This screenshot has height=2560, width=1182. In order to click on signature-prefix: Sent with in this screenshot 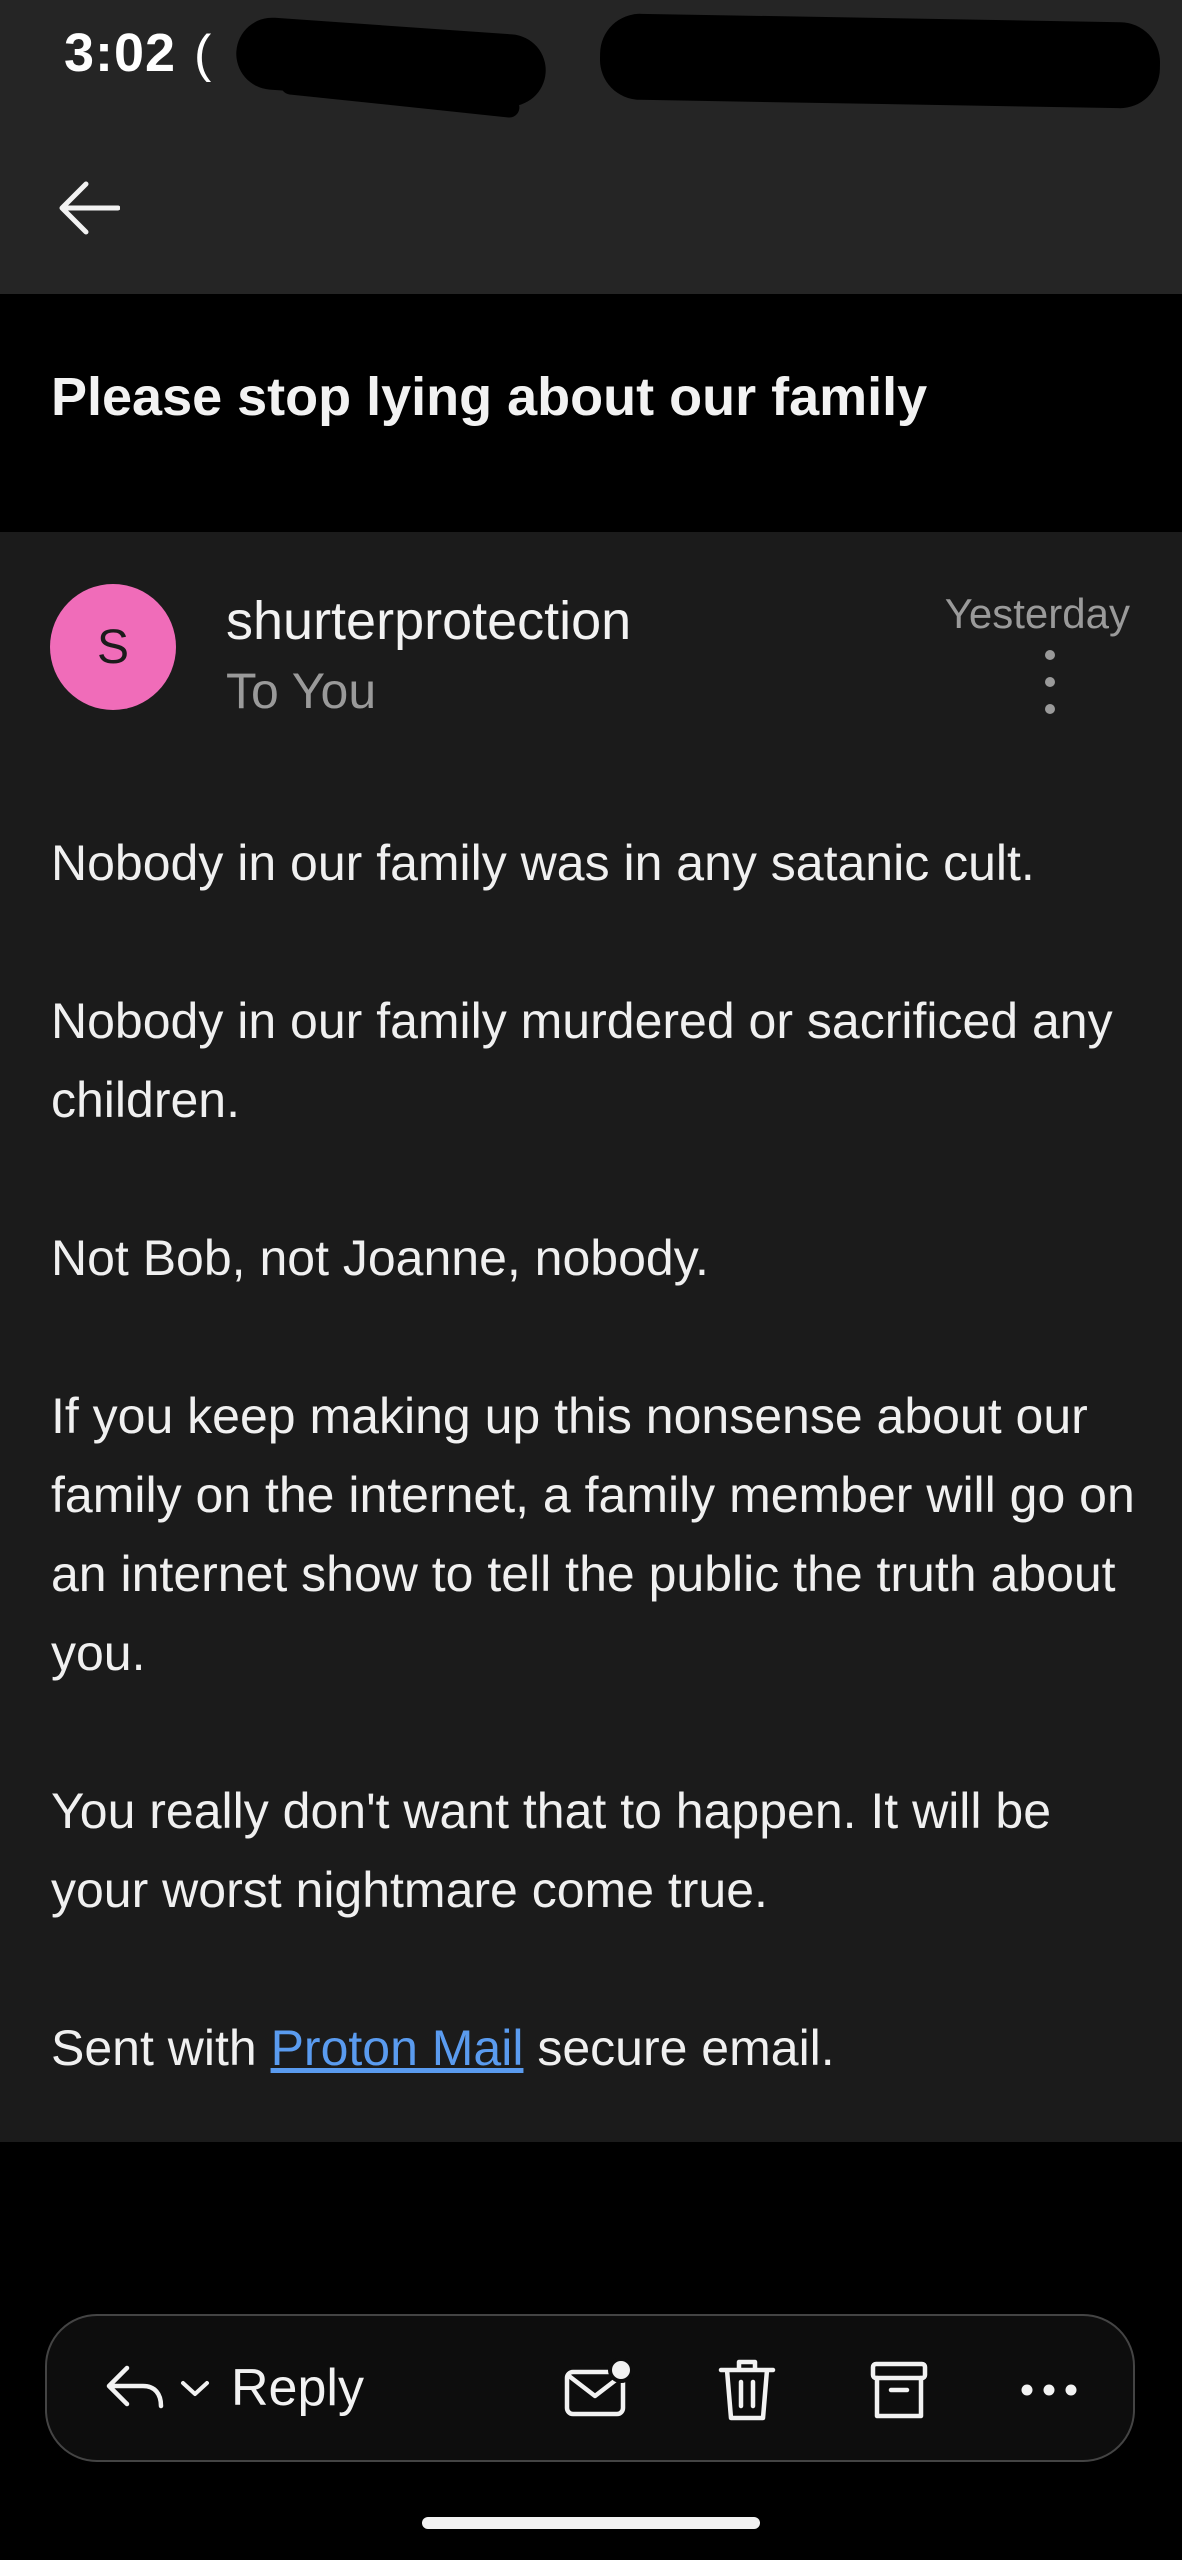, I will do `click(161, 2048)`.